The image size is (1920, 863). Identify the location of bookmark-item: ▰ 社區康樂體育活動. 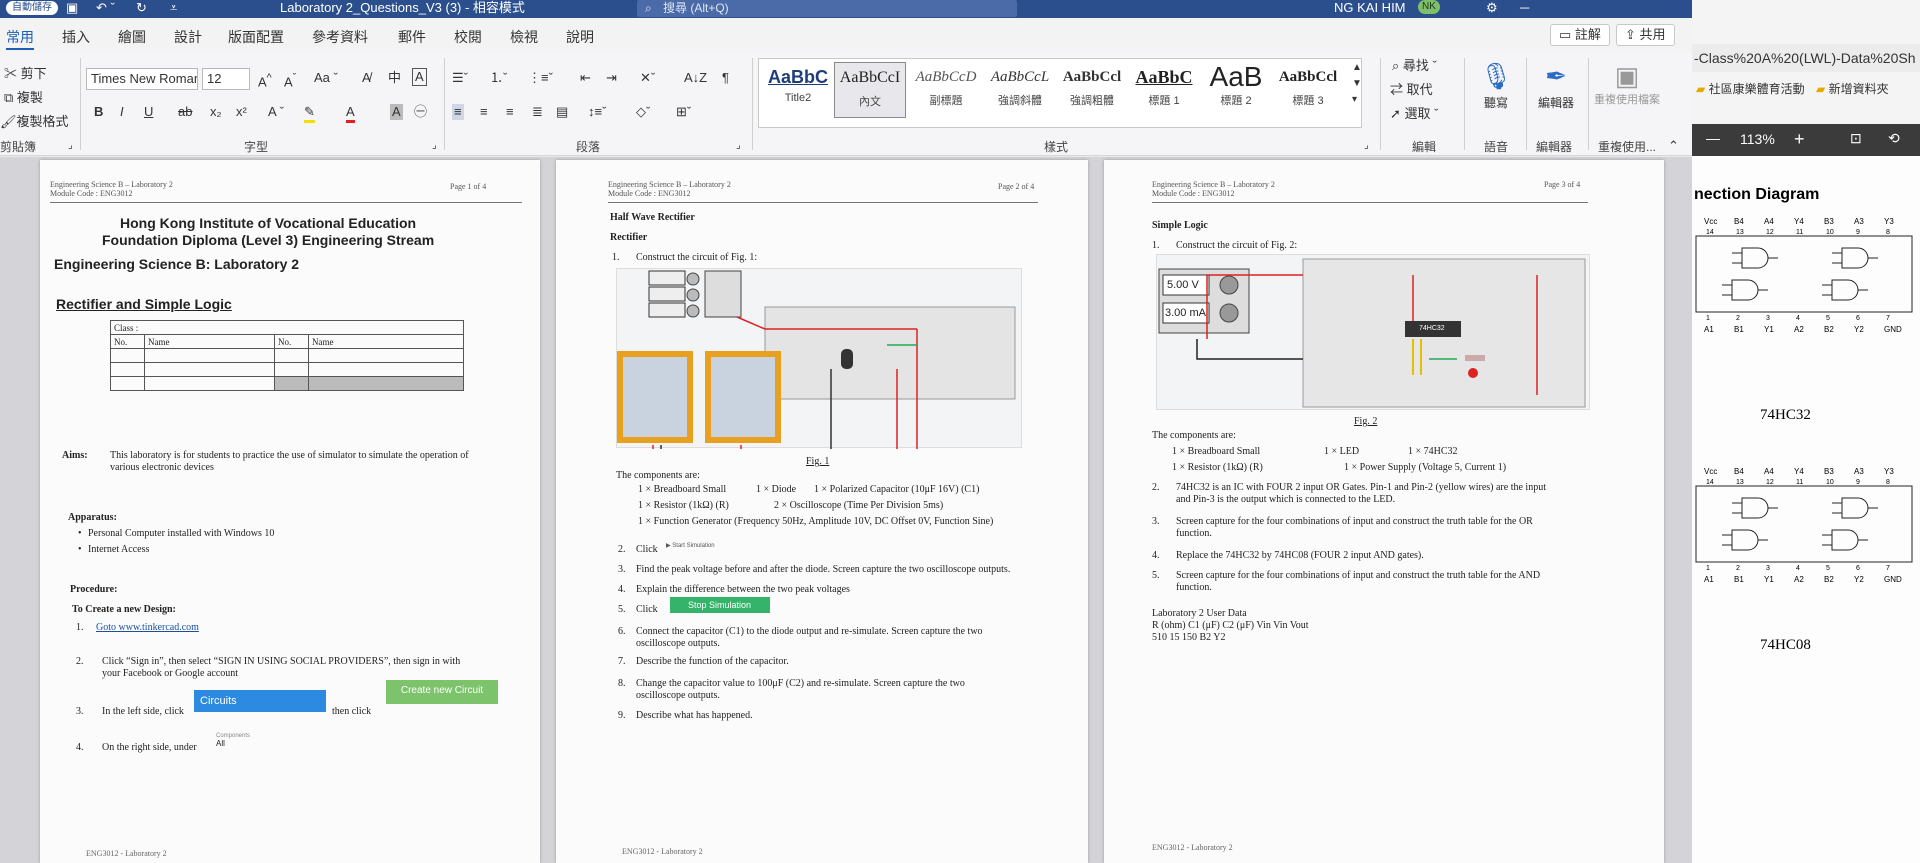
(1750, 88).